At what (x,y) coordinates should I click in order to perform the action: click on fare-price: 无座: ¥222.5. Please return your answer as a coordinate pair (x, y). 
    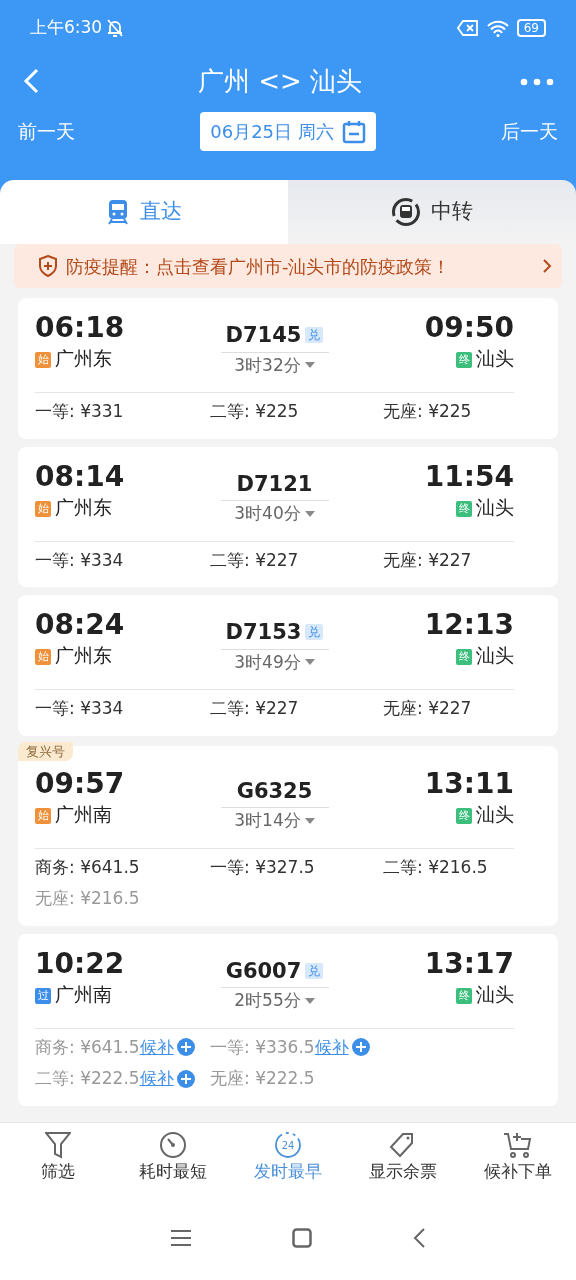
    Looking at the image, I should click on (262, 1078).